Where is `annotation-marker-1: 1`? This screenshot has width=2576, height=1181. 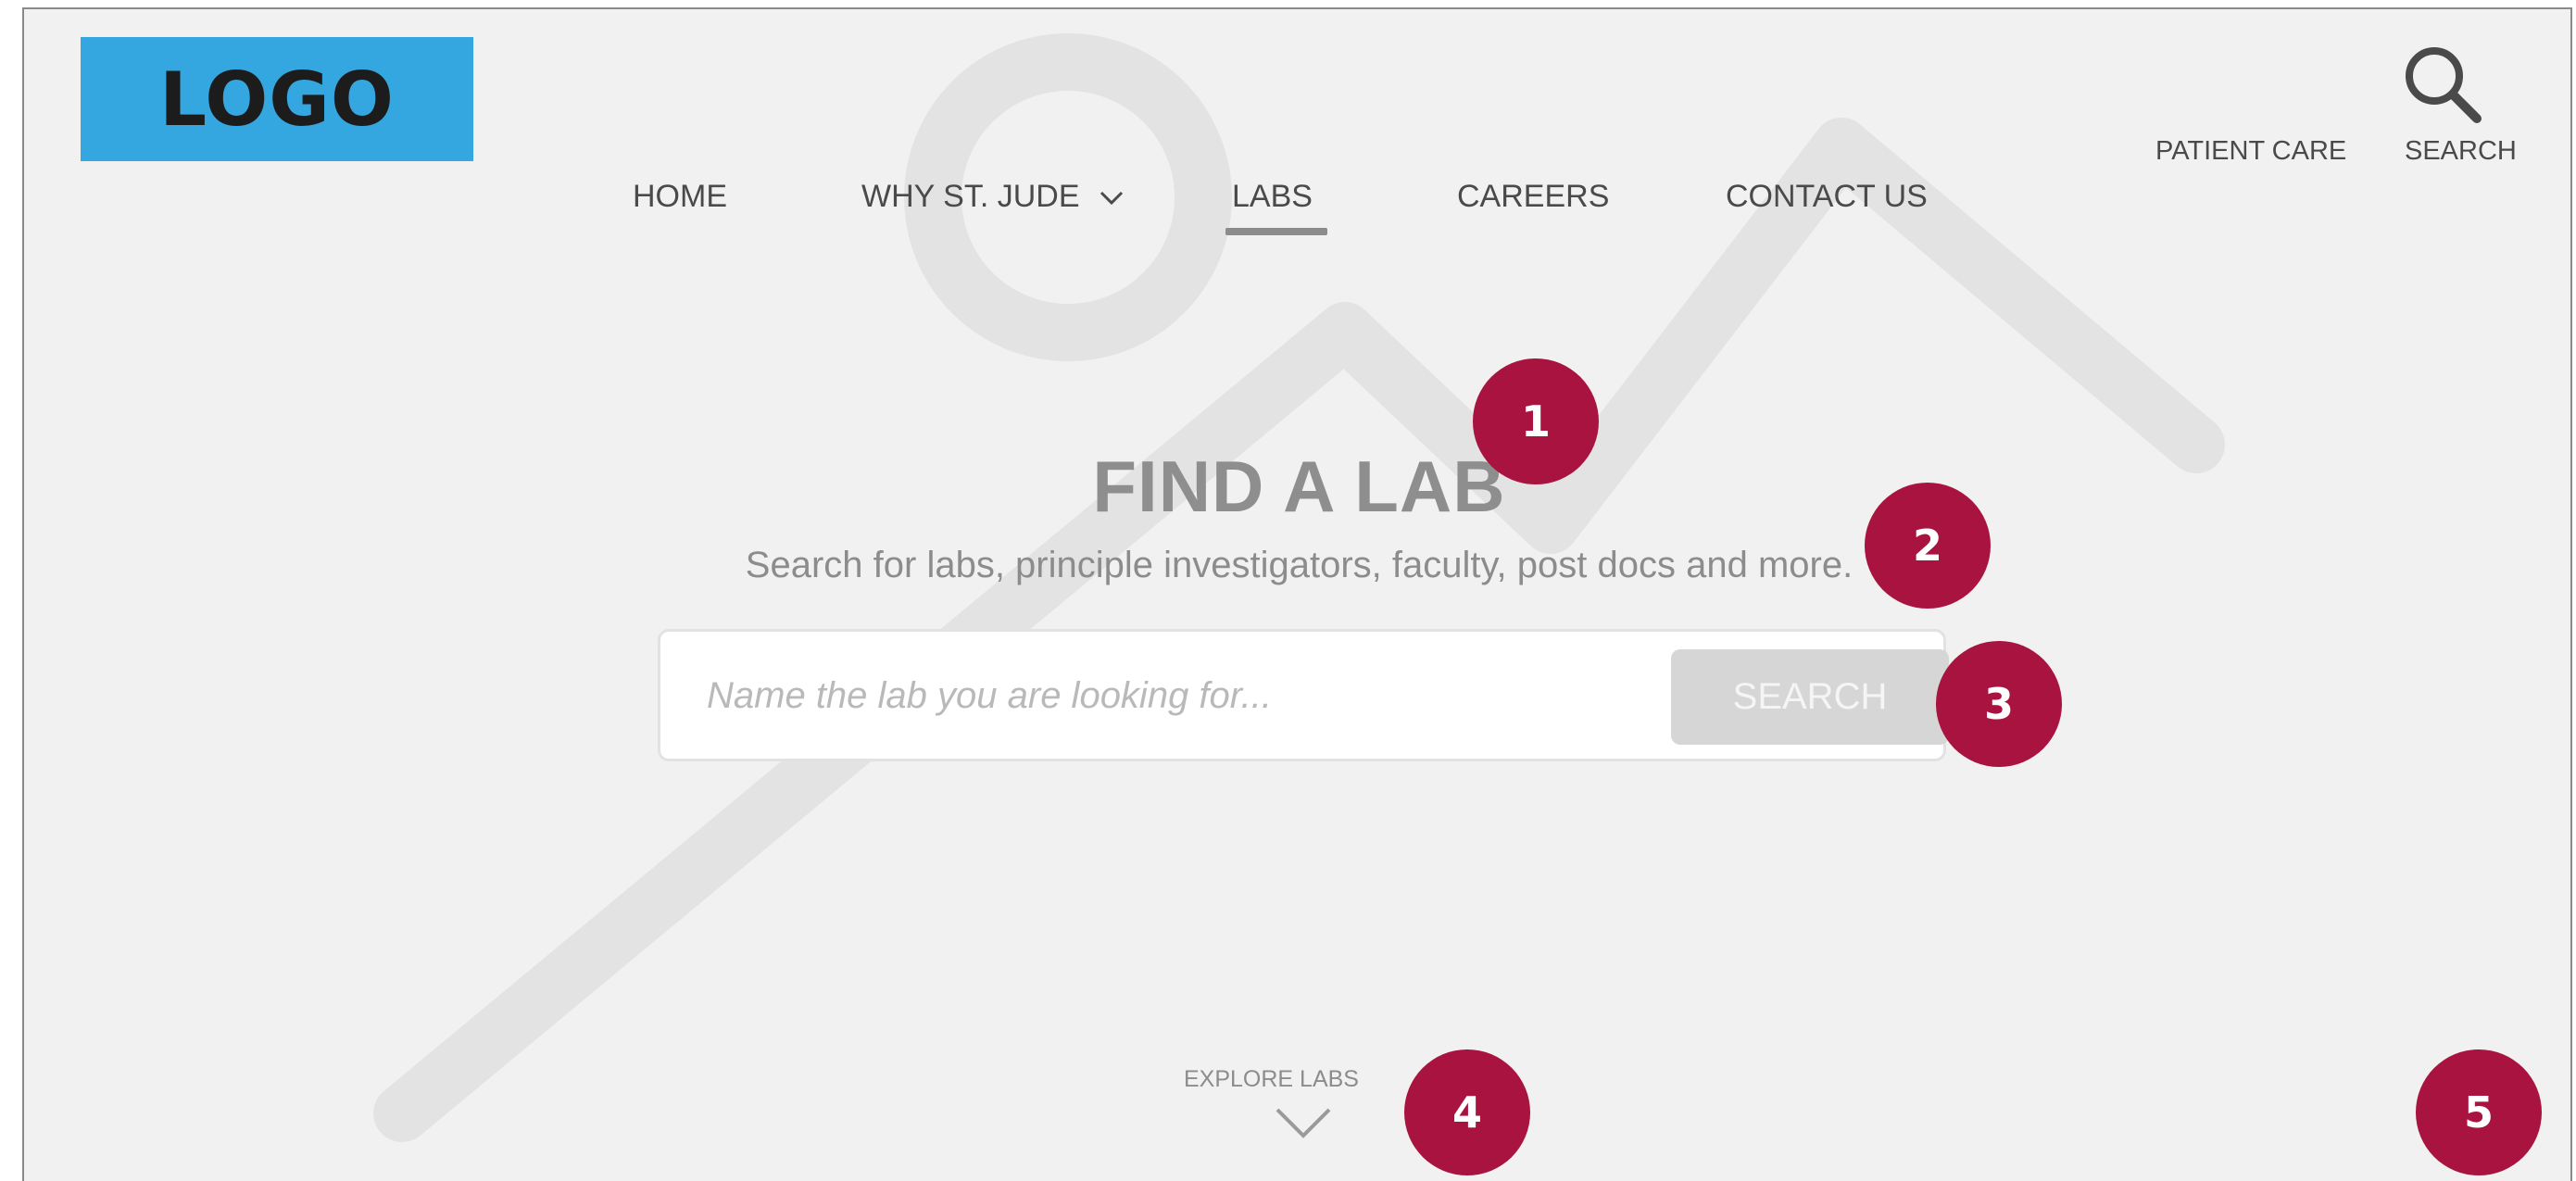
annotation-marker-1: 1 is located at coordinates (1536, 421).